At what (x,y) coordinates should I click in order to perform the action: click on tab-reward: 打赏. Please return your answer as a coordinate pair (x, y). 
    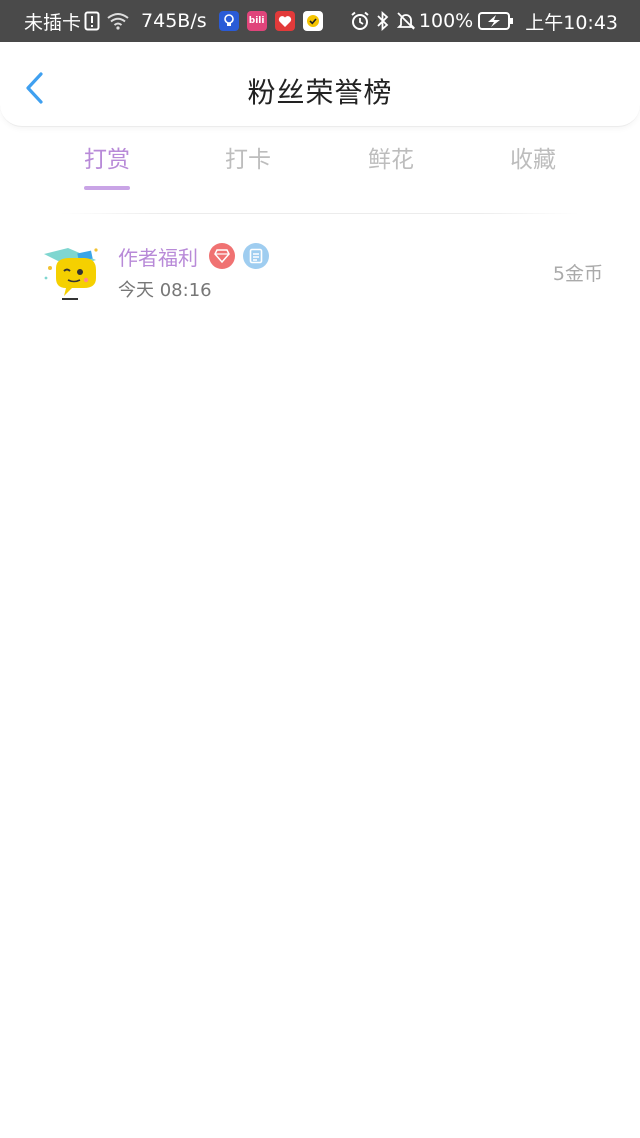
    Looking at the image, I should click on (107, 168).